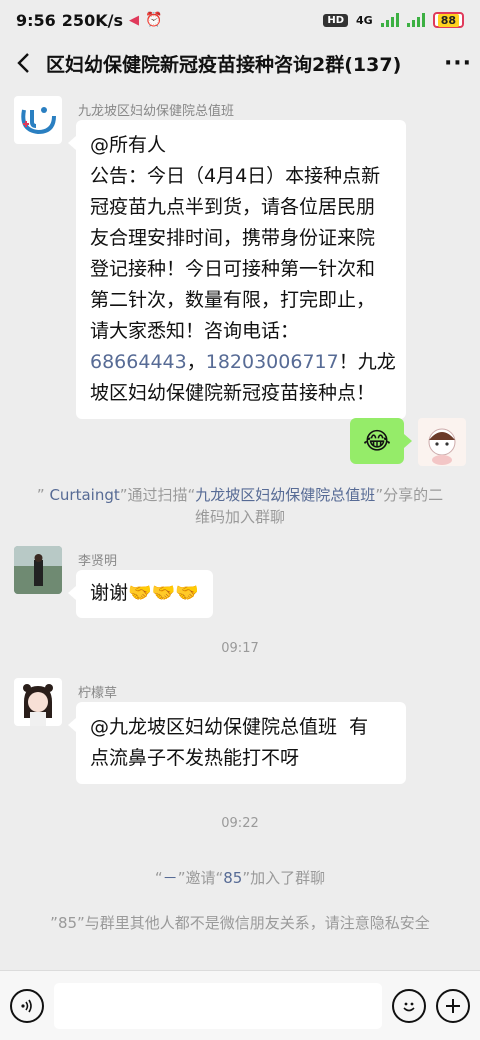 The width and height of the screenshot is (480, 1040). Describe the element at coordinates (240, 506) in the screenshot. I see `system-join-notice: ” Curtaingt”通过扫描“九龙坡区妇幼保健院总值班”分享的二维码加入群聊` at that location.